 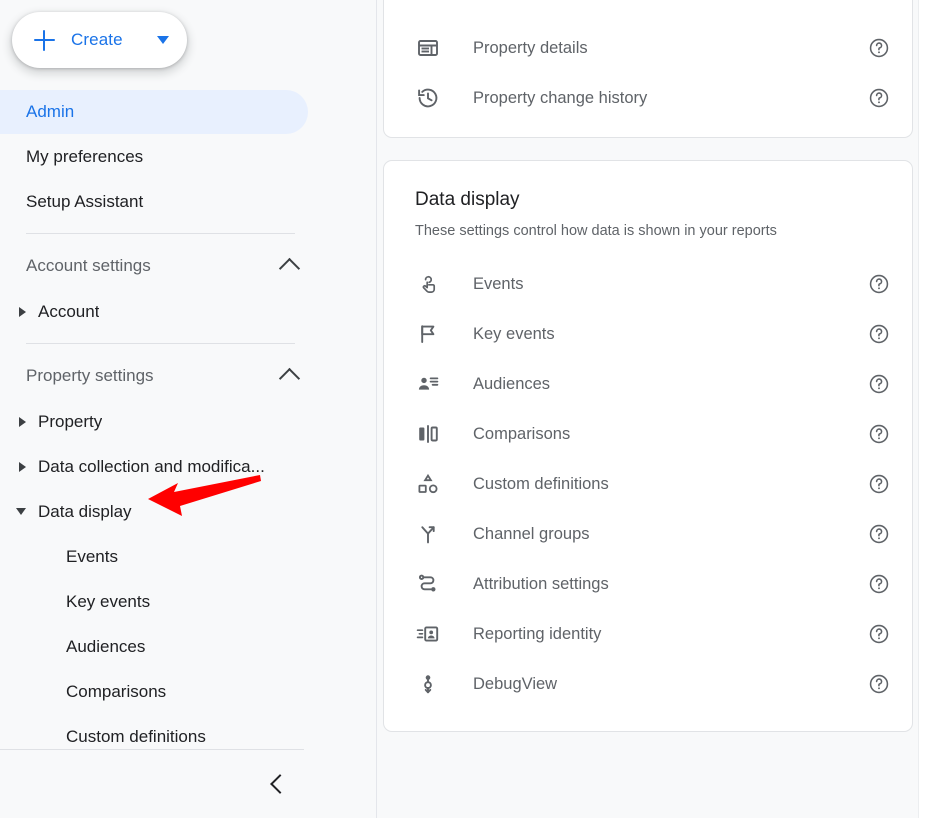 I want to click on row-reporting-identity: Reporting identity, so click(x=648, y=634).